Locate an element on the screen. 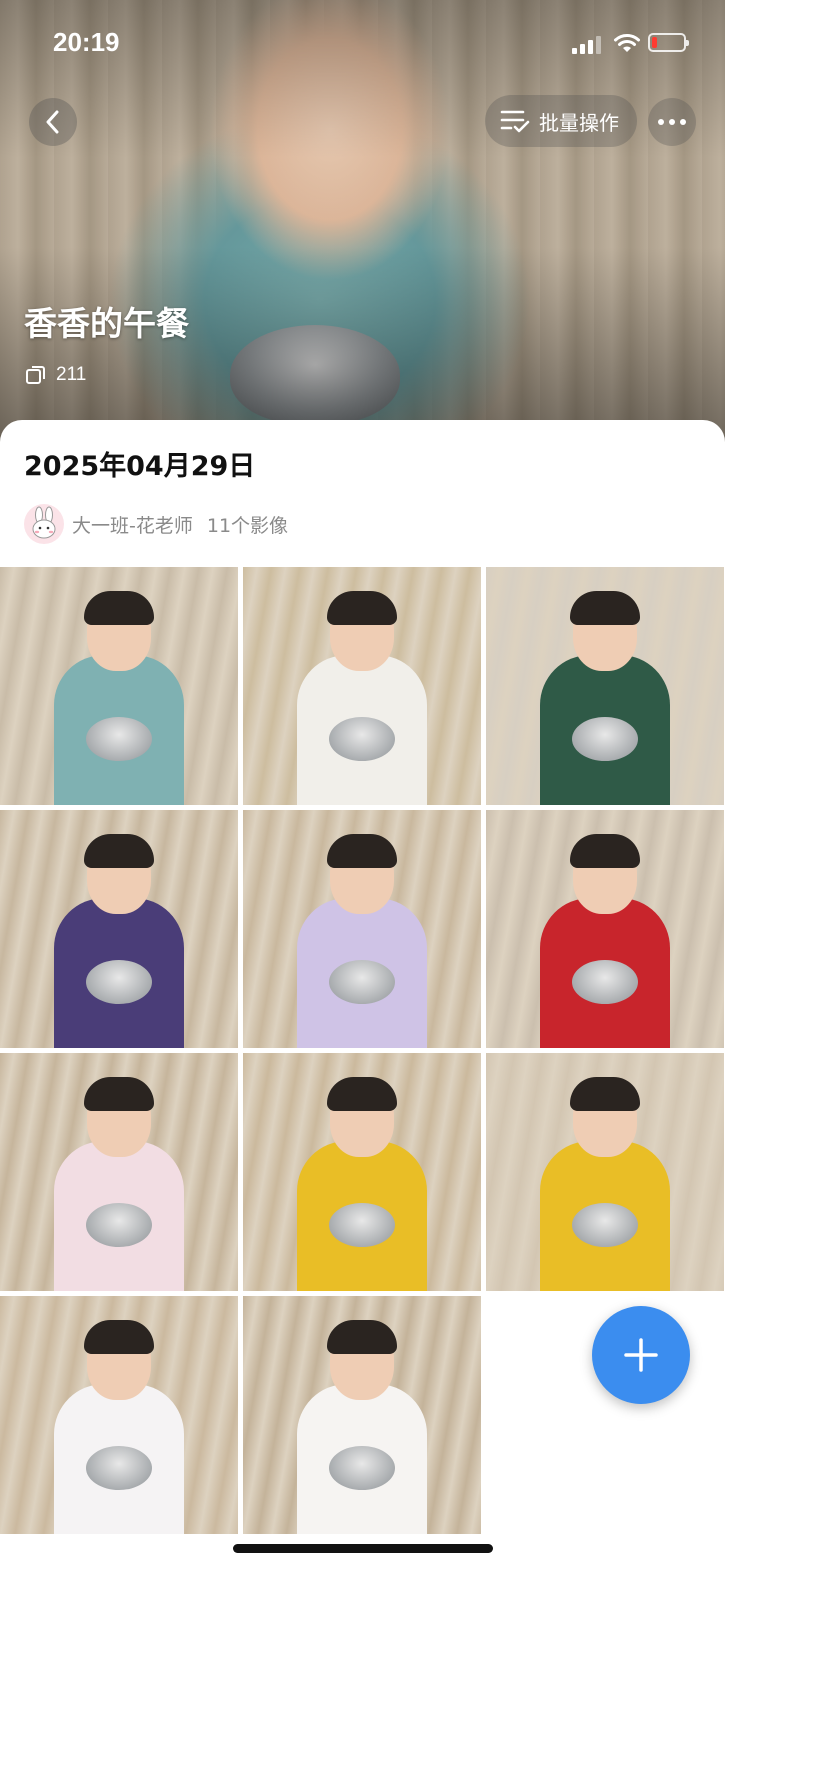 Image resolution: width=828 pixels, height=1792 pixels. battery-level is located at coordinates (654, 42).